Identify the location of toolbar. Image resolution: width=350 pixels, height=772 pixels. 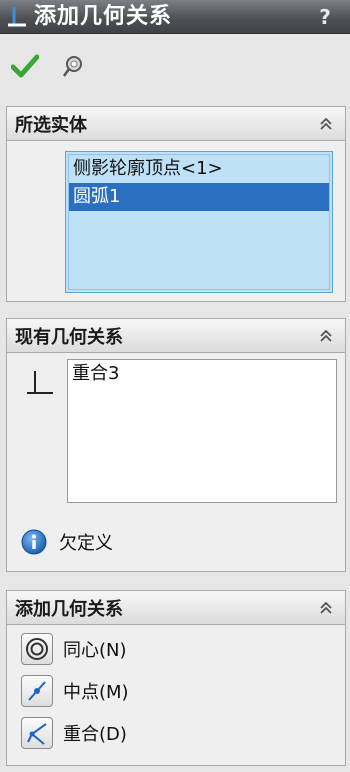
(49, 66).